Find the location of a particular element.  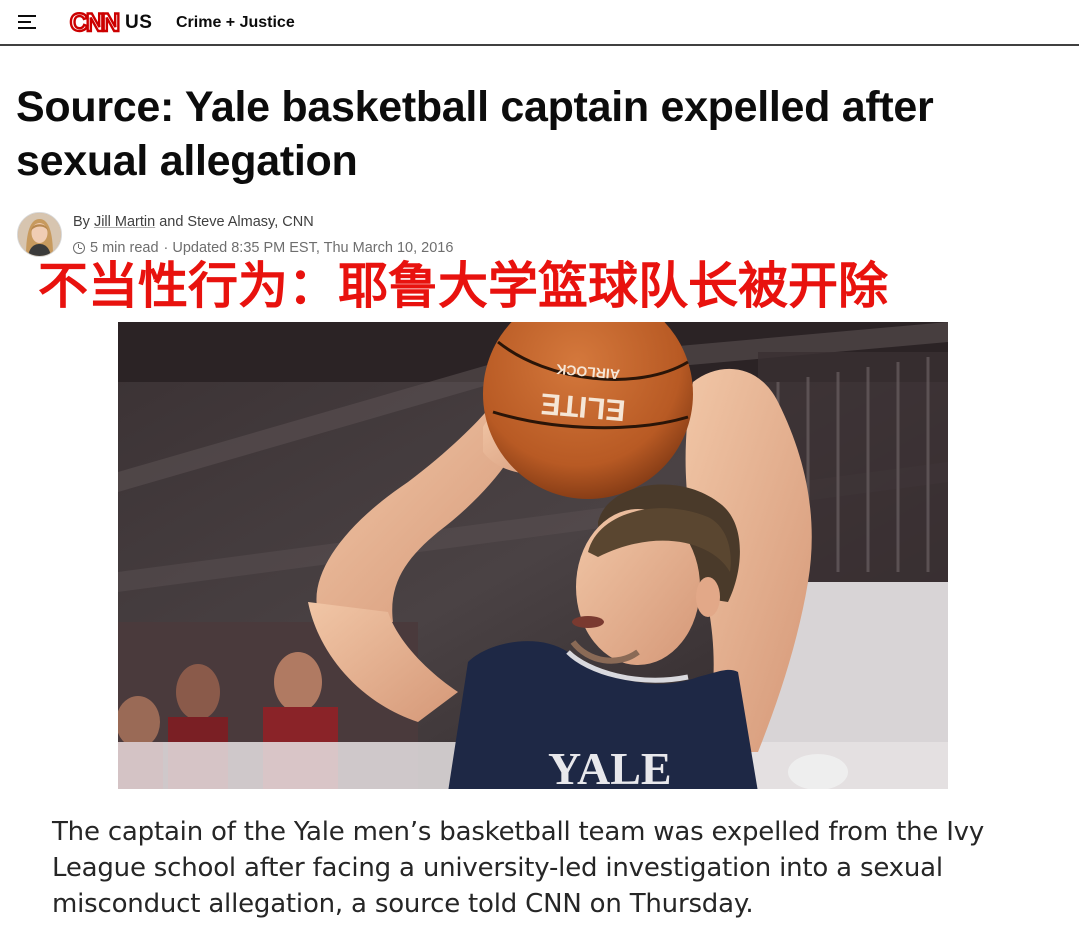

top-navigation-bar: CNN US Crime + Justice is located at coordinates (539, 23).